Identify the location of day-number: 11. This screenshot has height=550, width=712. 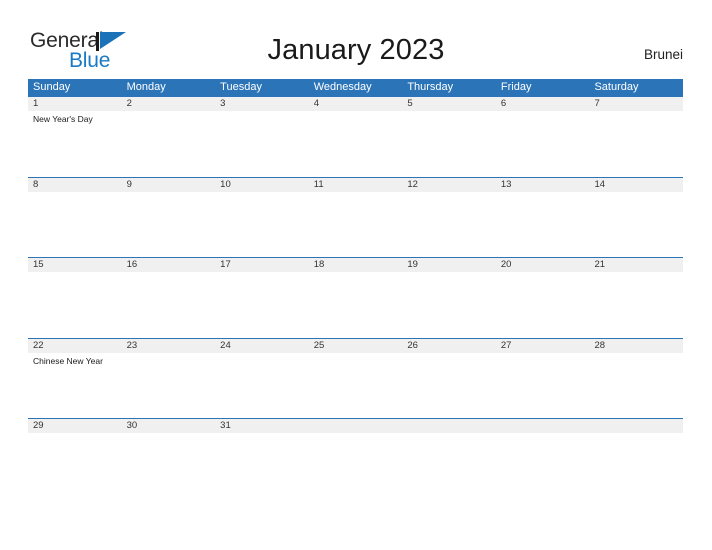
(356, 185).